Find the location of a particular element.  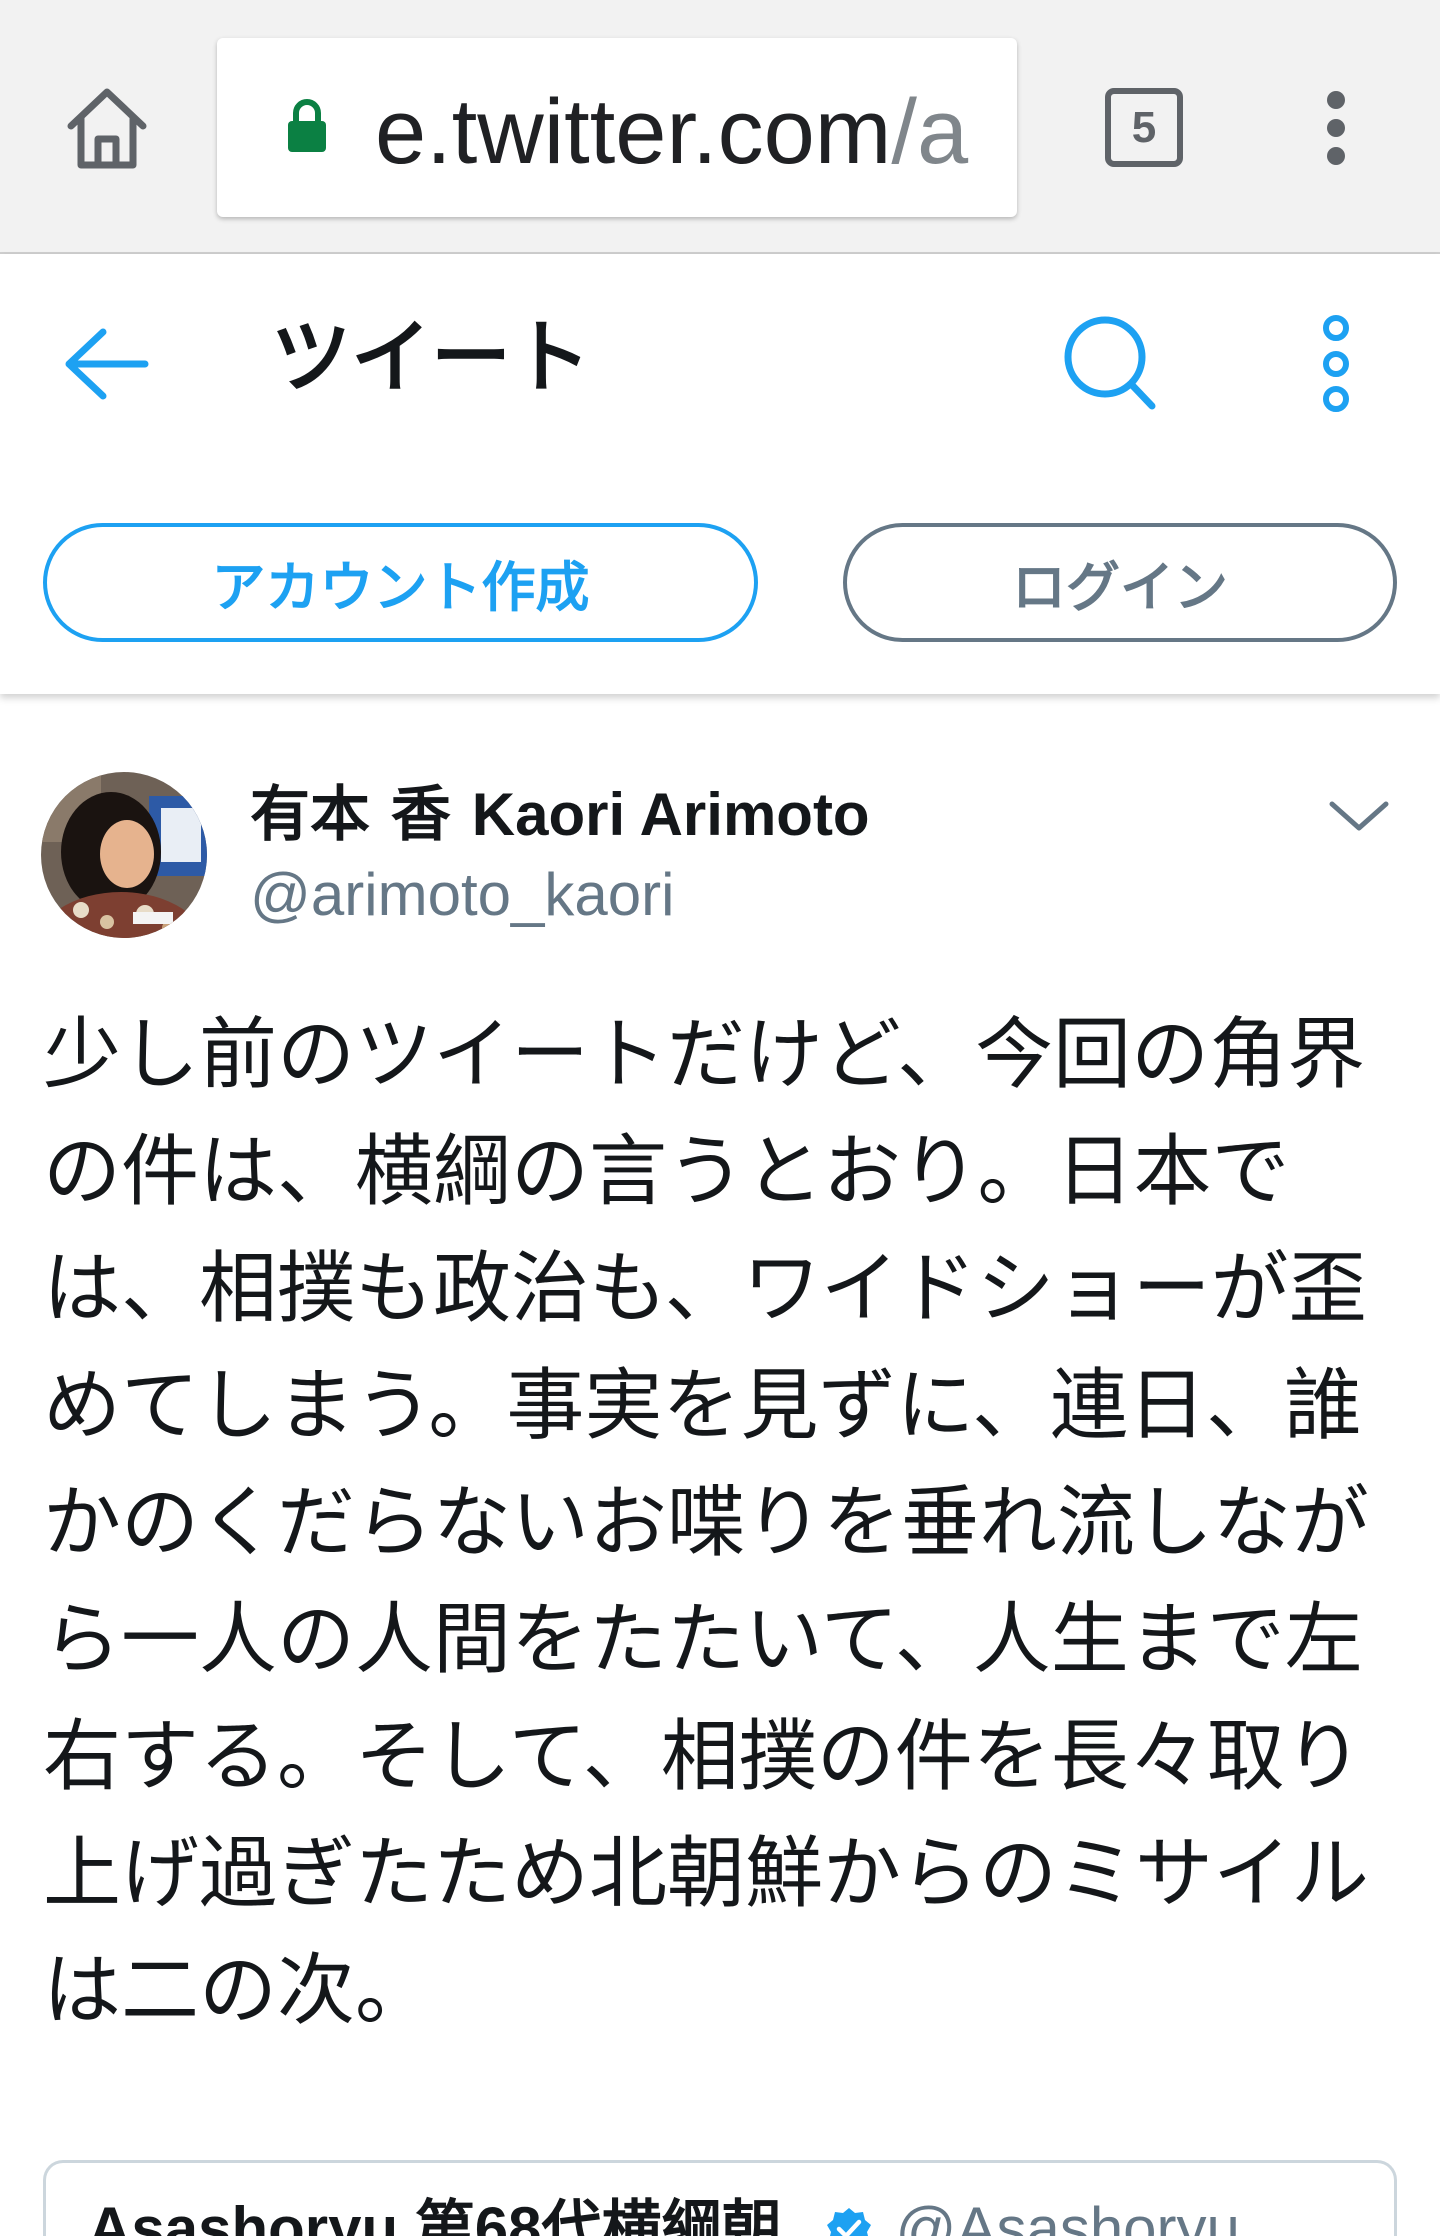

tab-switcher-icon: 5 is located at coordinates (1144, 127).